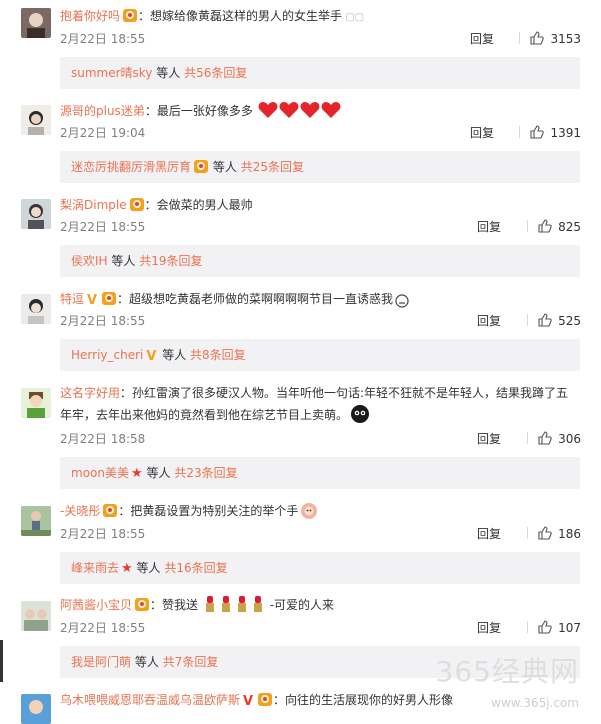  Describe the element at coordinates (401, 300) in the screenshot. I see `face-emoji-icon` at that location.